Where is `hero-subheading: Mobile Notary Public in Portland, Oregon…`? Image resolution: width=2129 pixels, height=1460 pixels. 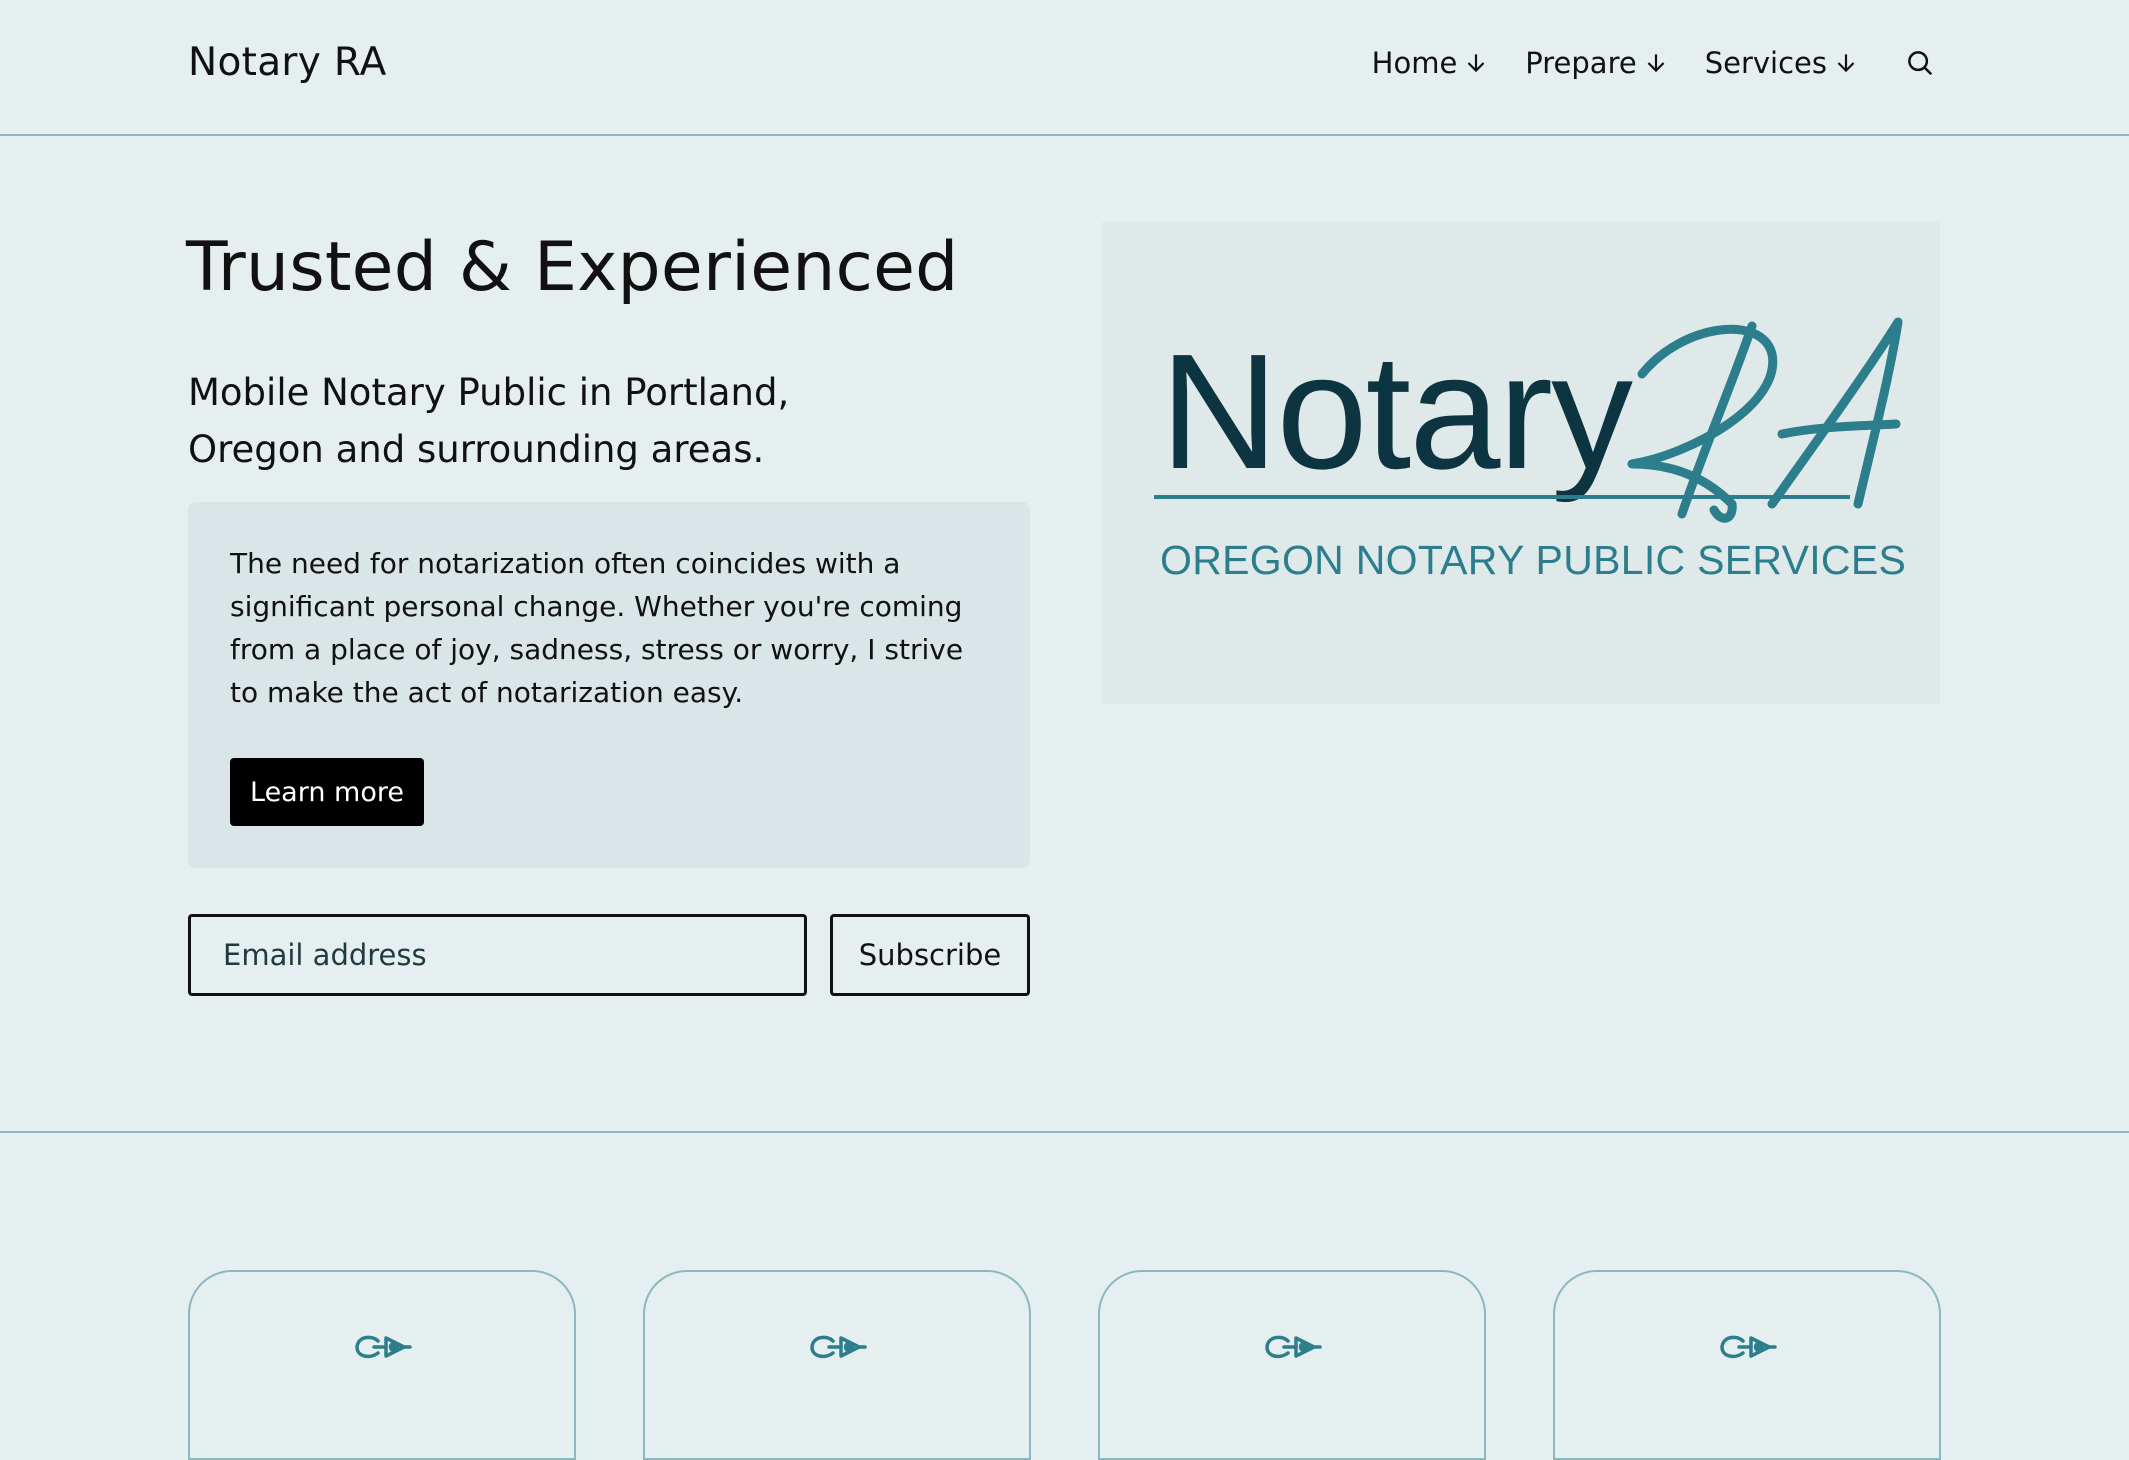 hero-subheading: Mobile Notary Public in Portland, Oregon… is located at coordinates (489, 421).